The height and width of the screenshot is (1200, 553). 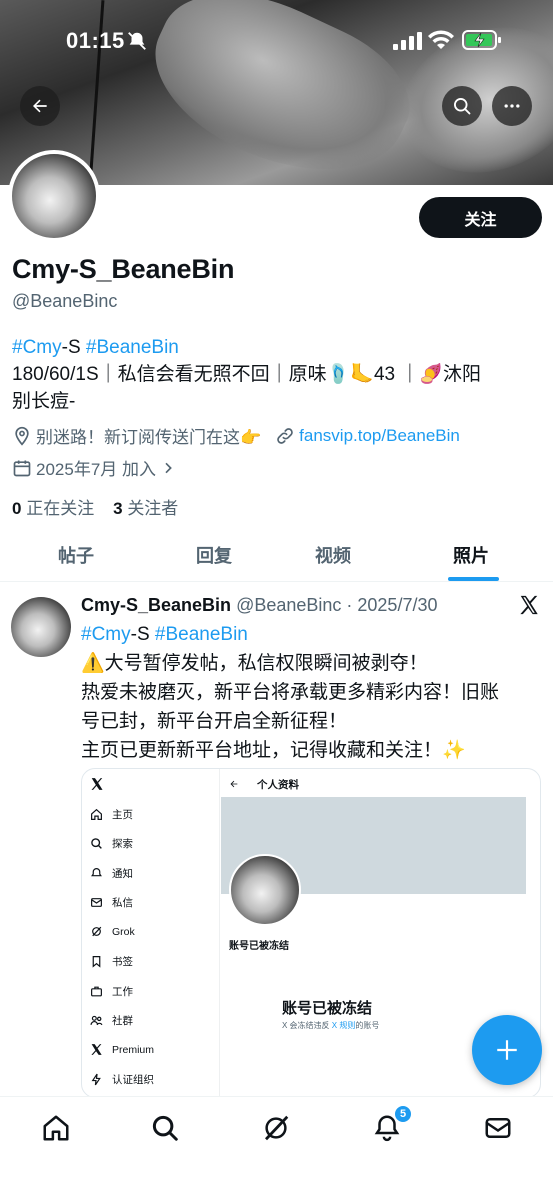 What do you see at coordinates (95, 40) in the screenshot?
I see `status-time: 01:15` at bounding box center [95, 40].